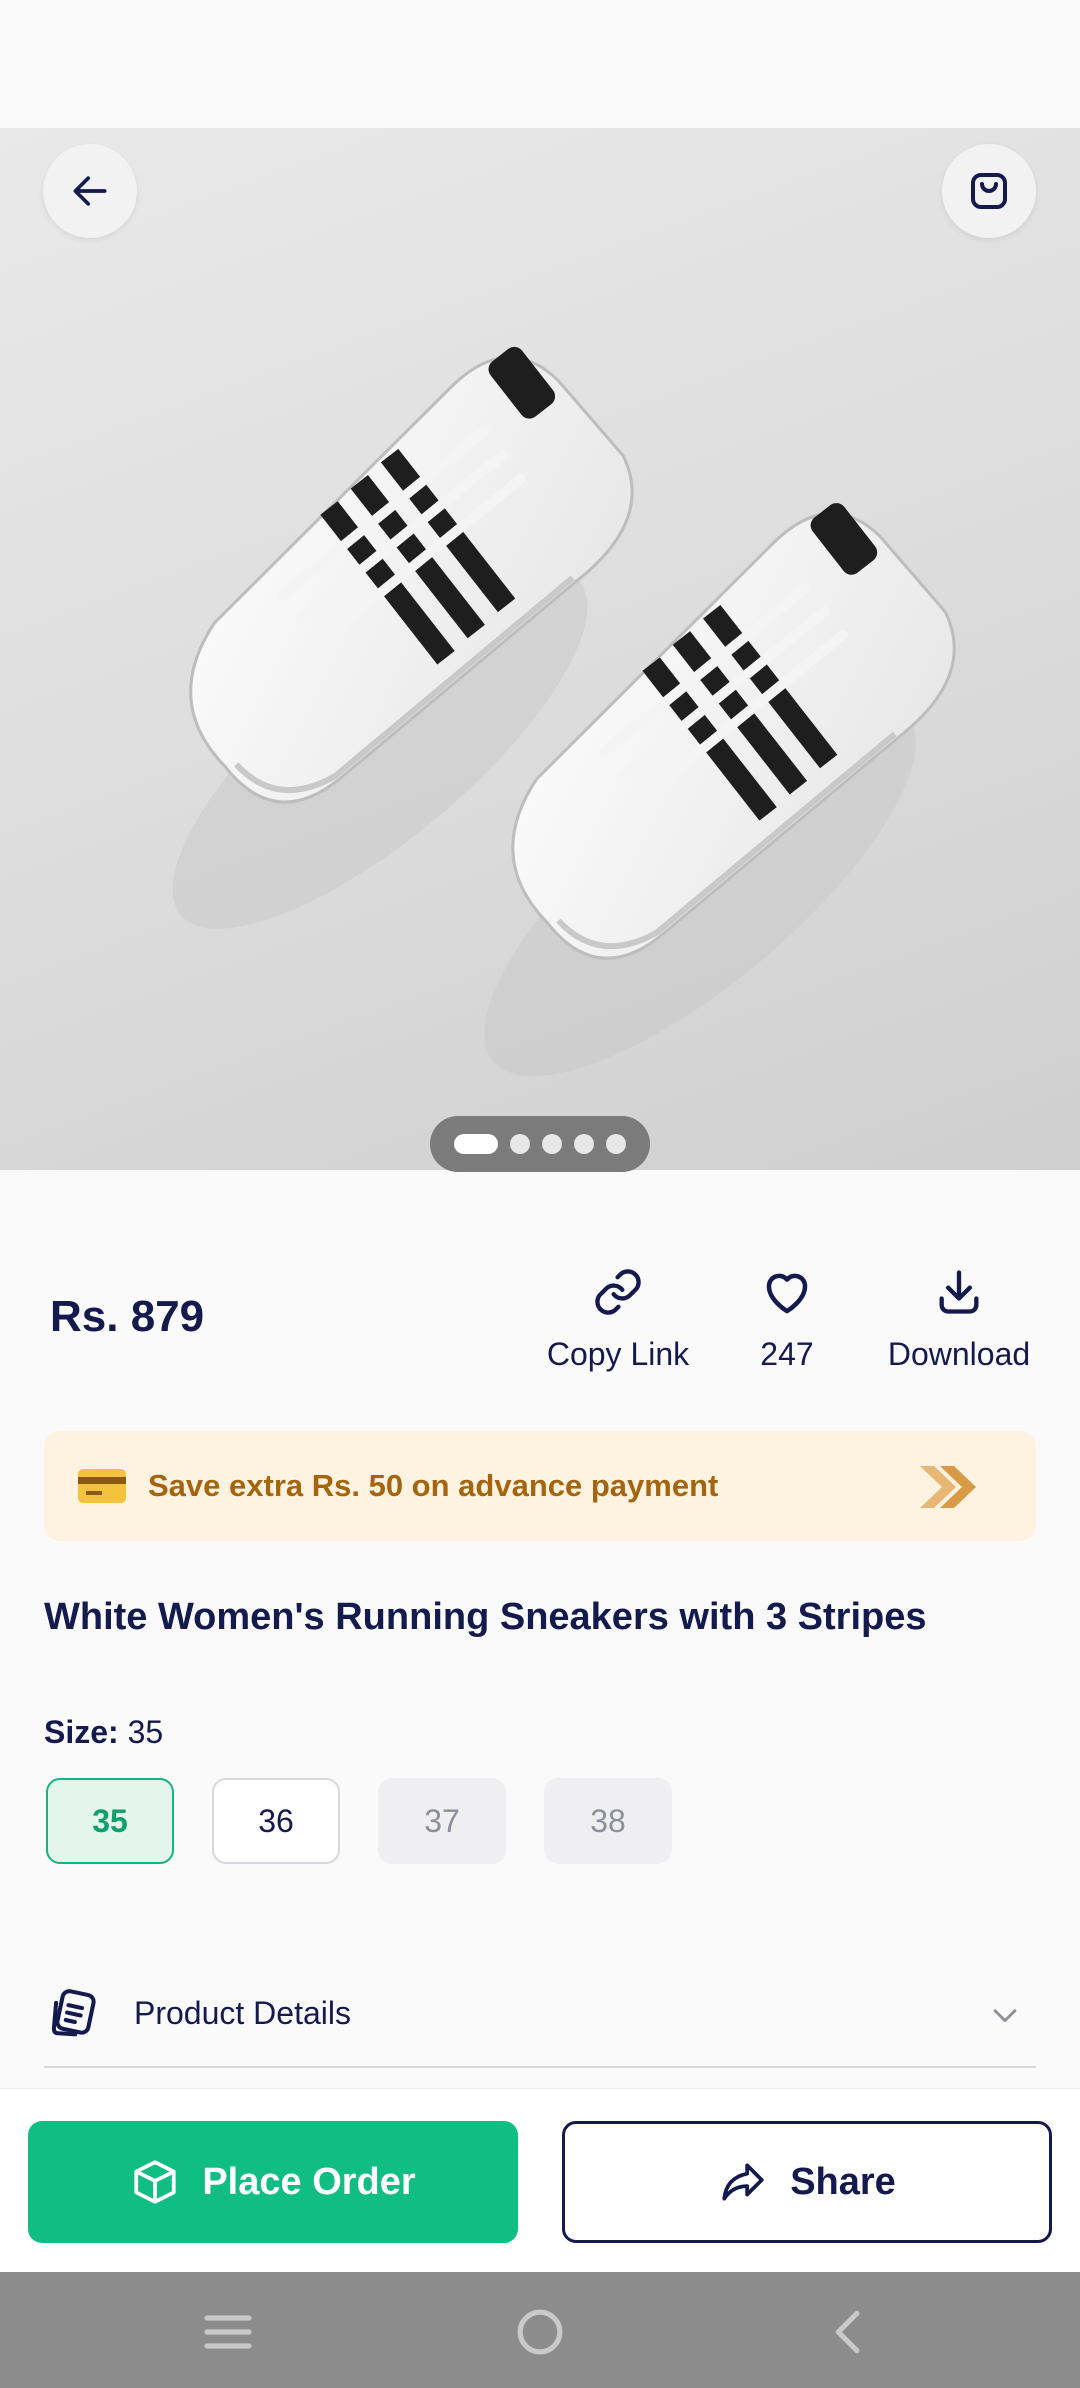  I want to click on size-option-38: 38, so click(608, 1821).